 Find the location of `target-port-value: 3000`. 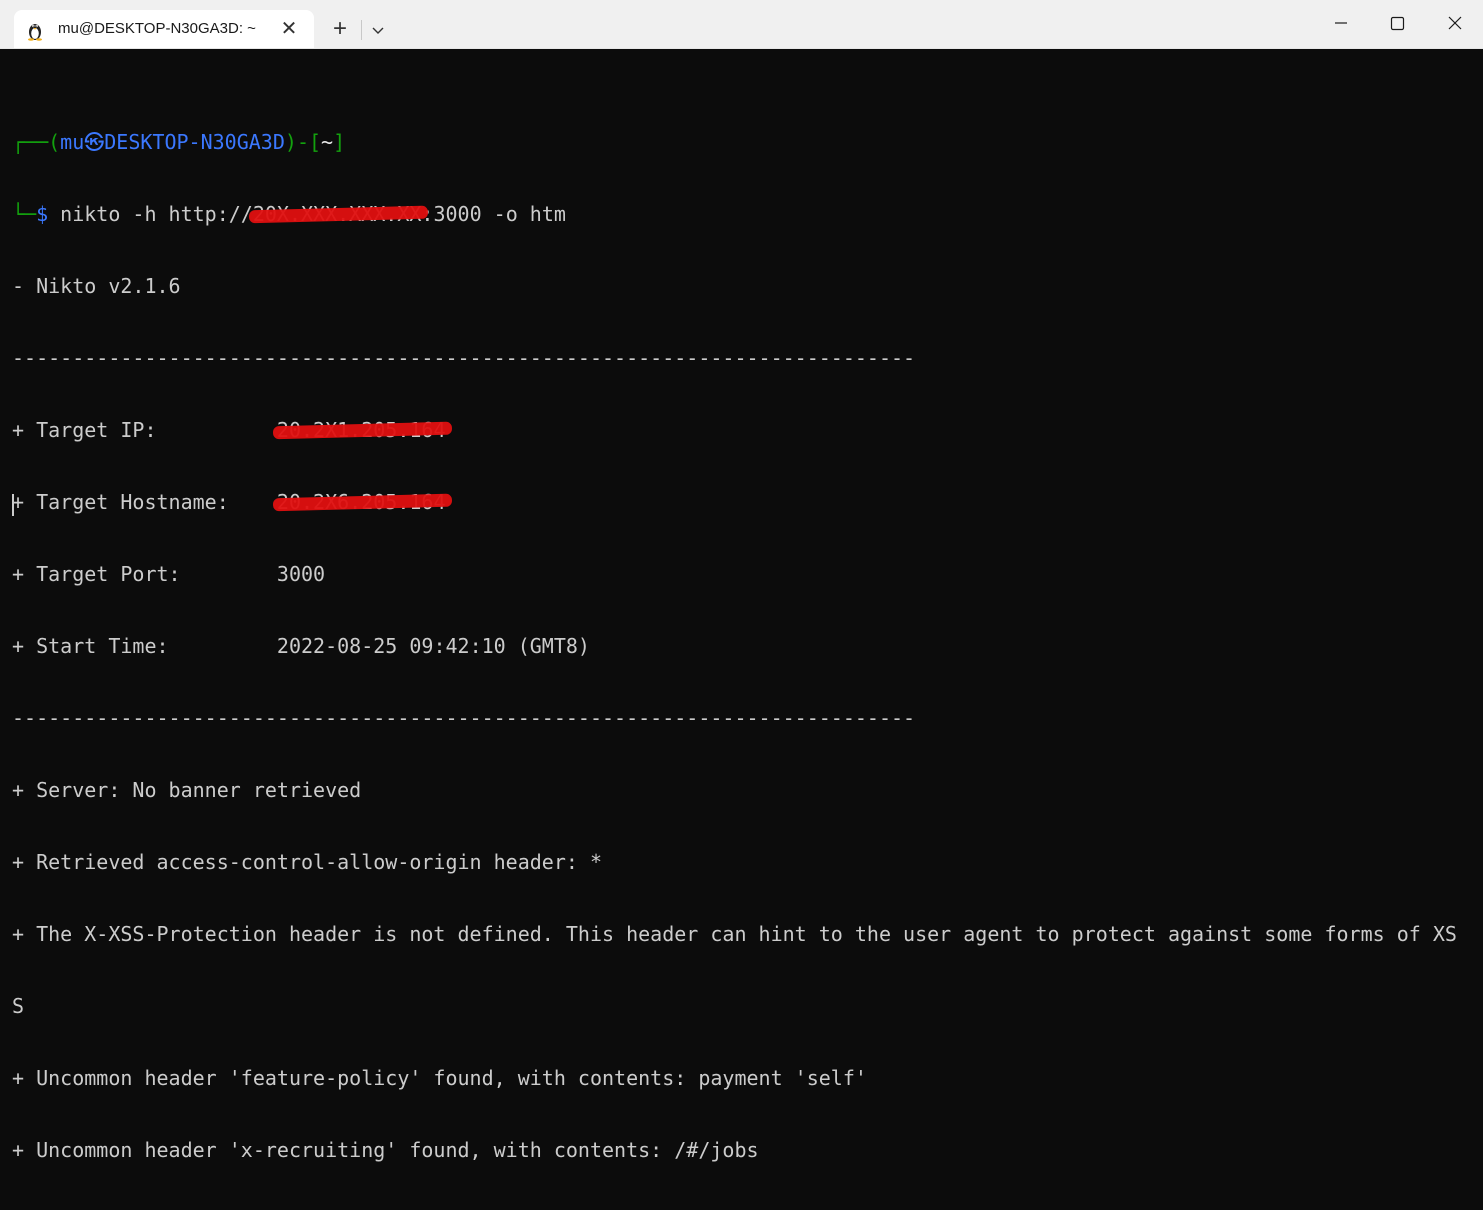

target-port-value: 3000 is located at coordinates (301, 574).